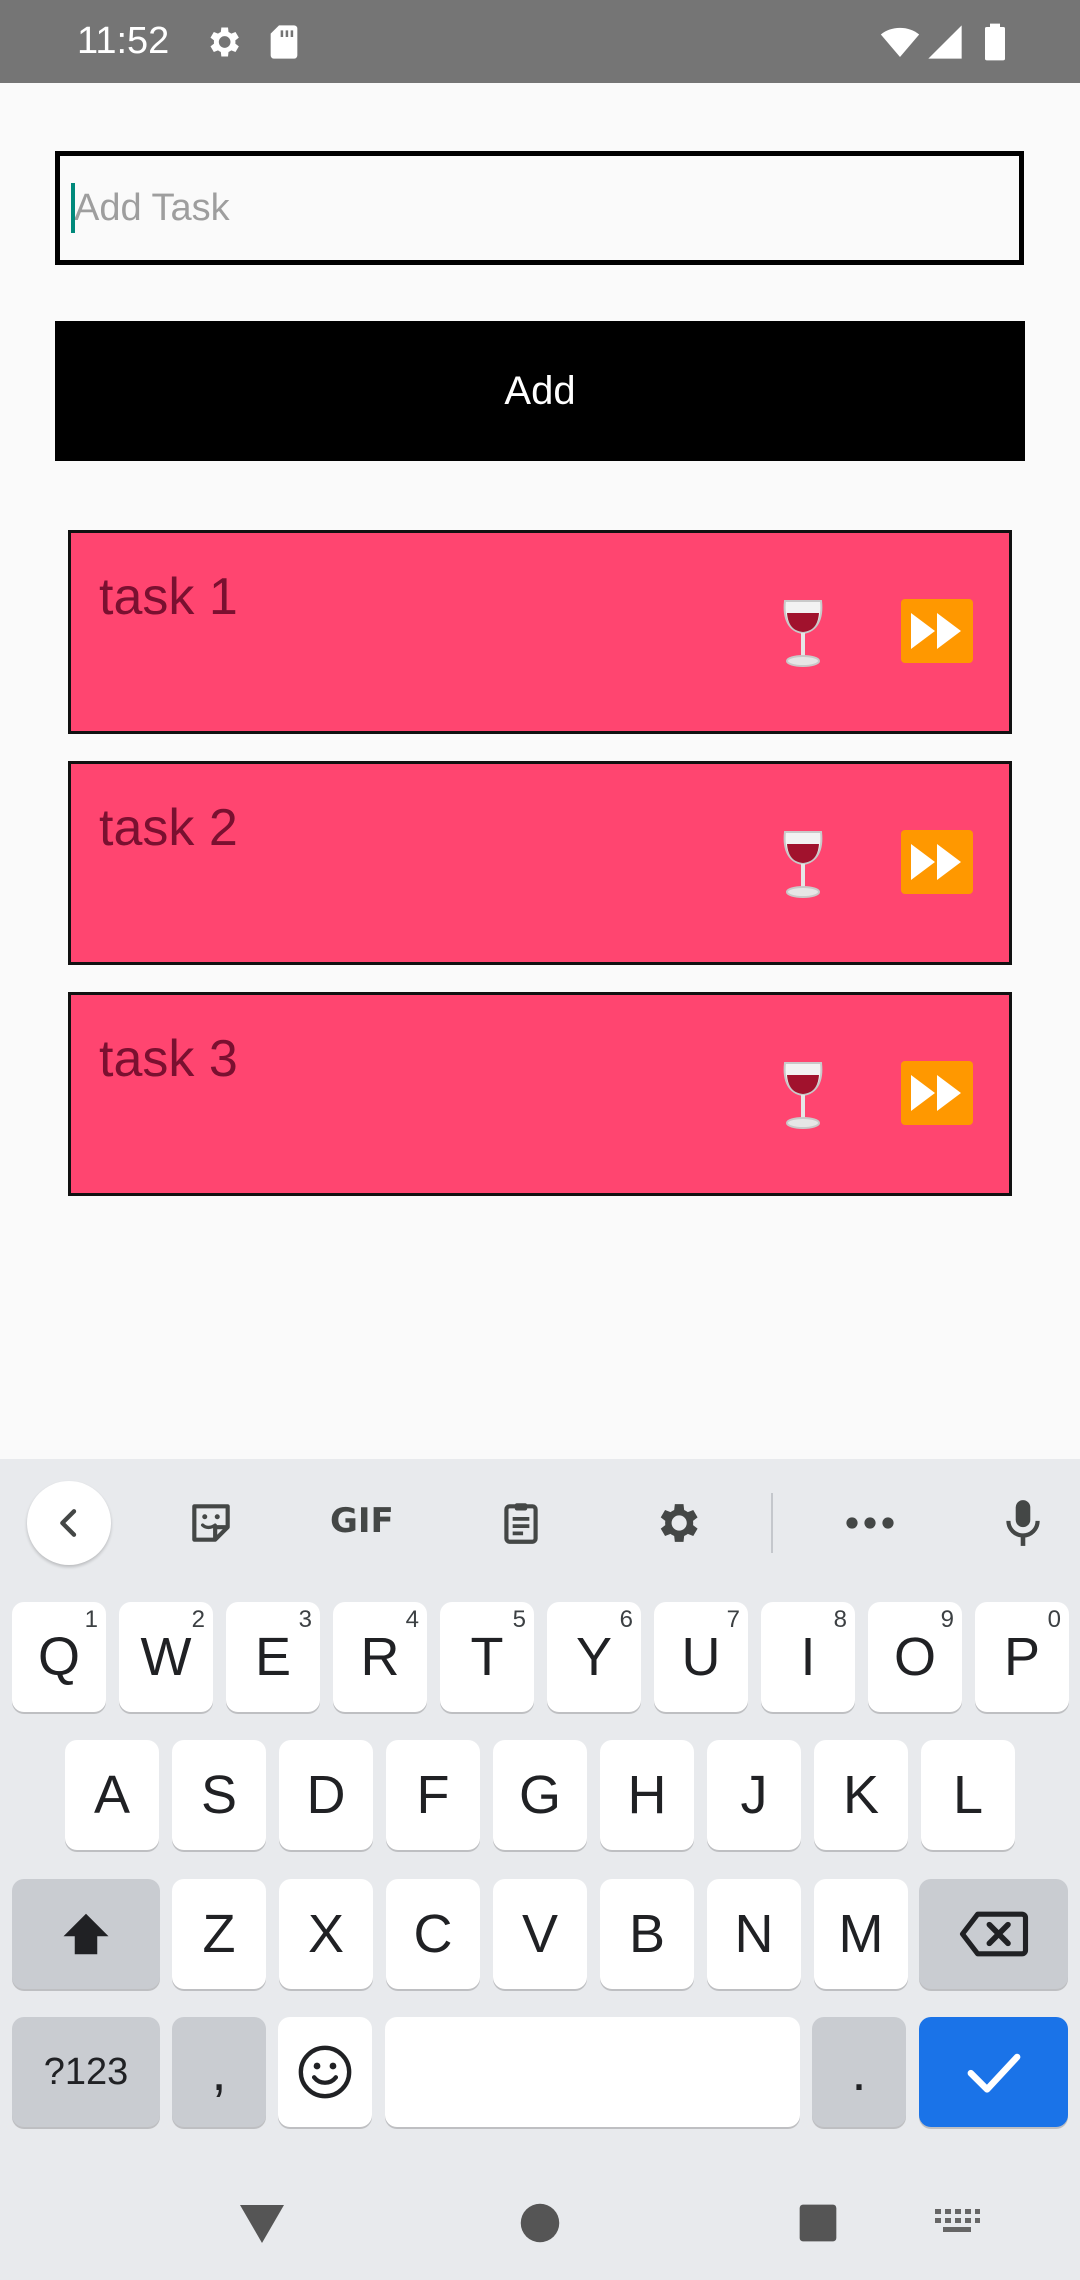 This screenshot has width=1080, height=2280. I want to click on key-l: L, so click(968, 1795).